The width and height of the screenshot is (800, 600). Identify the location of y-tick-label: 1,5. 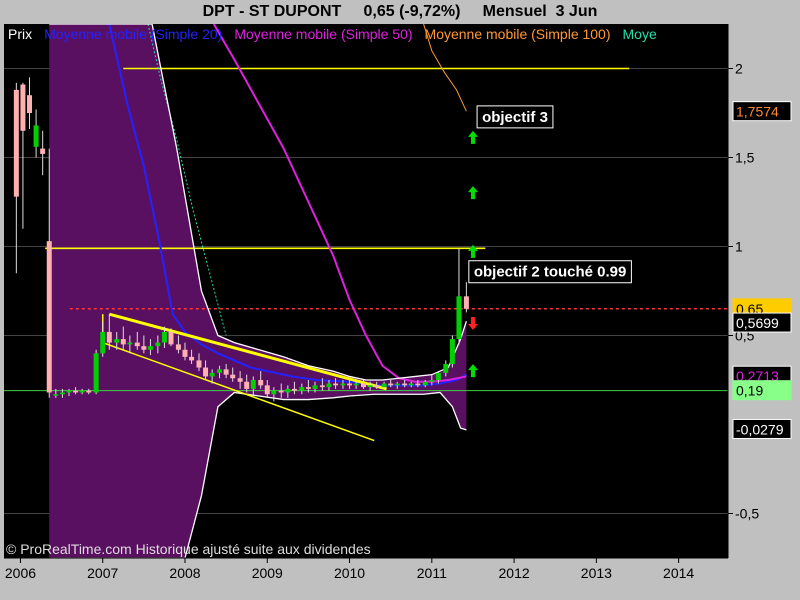
(745, 158).